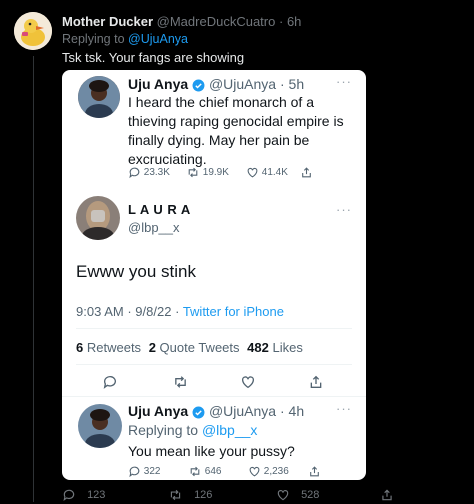 The width and height of the screenshot is (474, 504). I want to click on reply-button, so click(110, 384).